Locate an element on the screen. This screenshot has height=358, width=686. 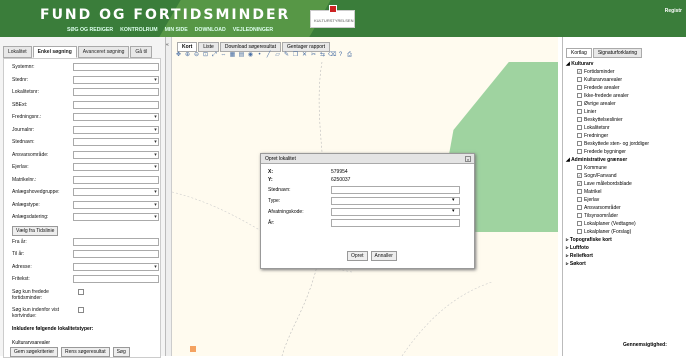
layer-item: Ikke-fredede arealer is located at coordinates (625, 96).